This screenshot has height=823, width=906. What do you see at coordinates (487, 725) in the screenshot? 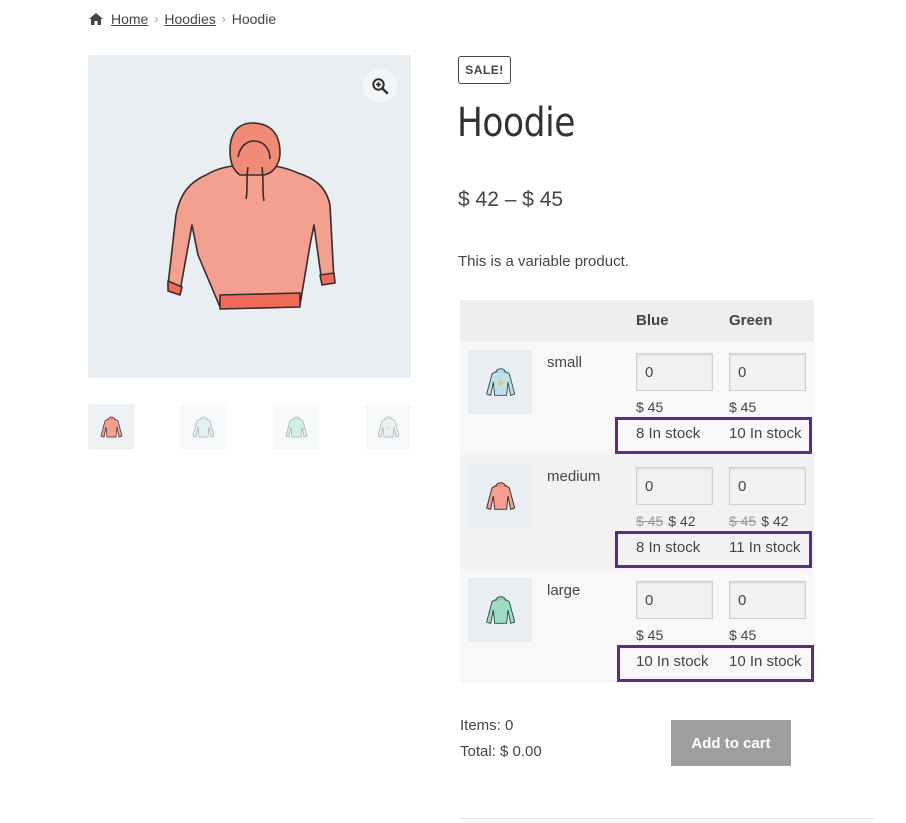
I see `items-count: Items: 0` at bounding box center [487, 725].